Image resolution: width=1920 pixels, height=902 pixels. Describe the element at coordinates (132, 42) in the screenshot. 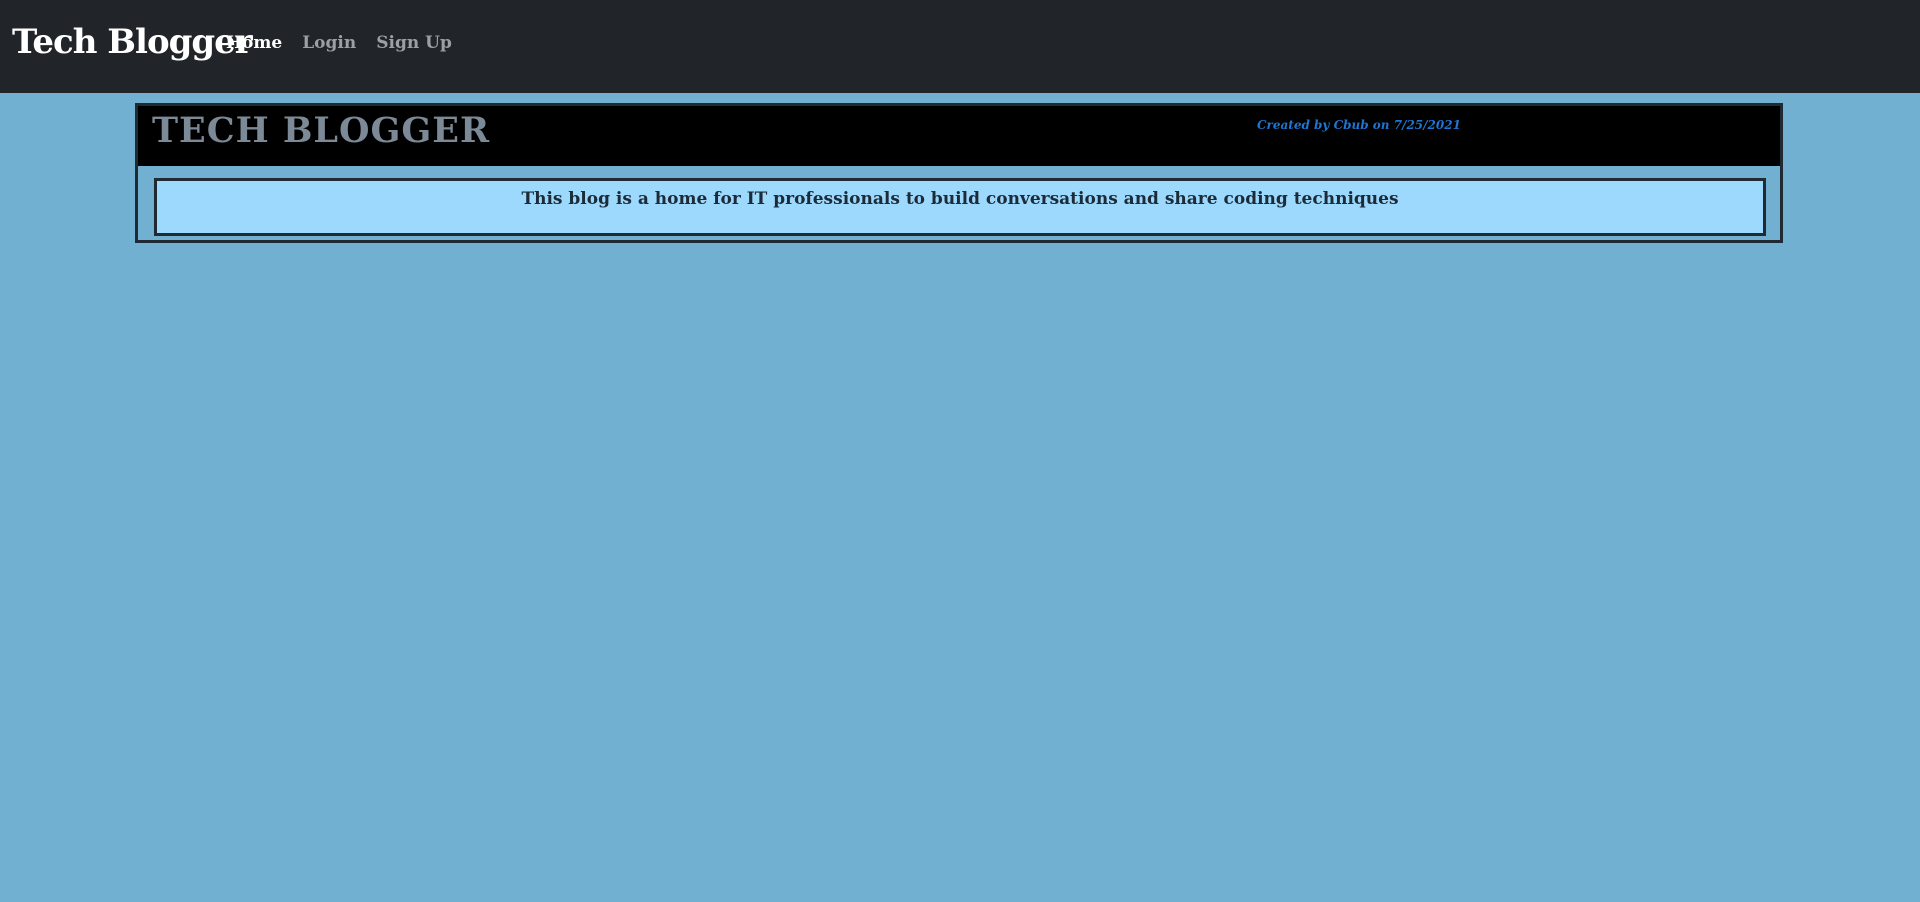

I see `brand-link: Tech Blogger` at that location.